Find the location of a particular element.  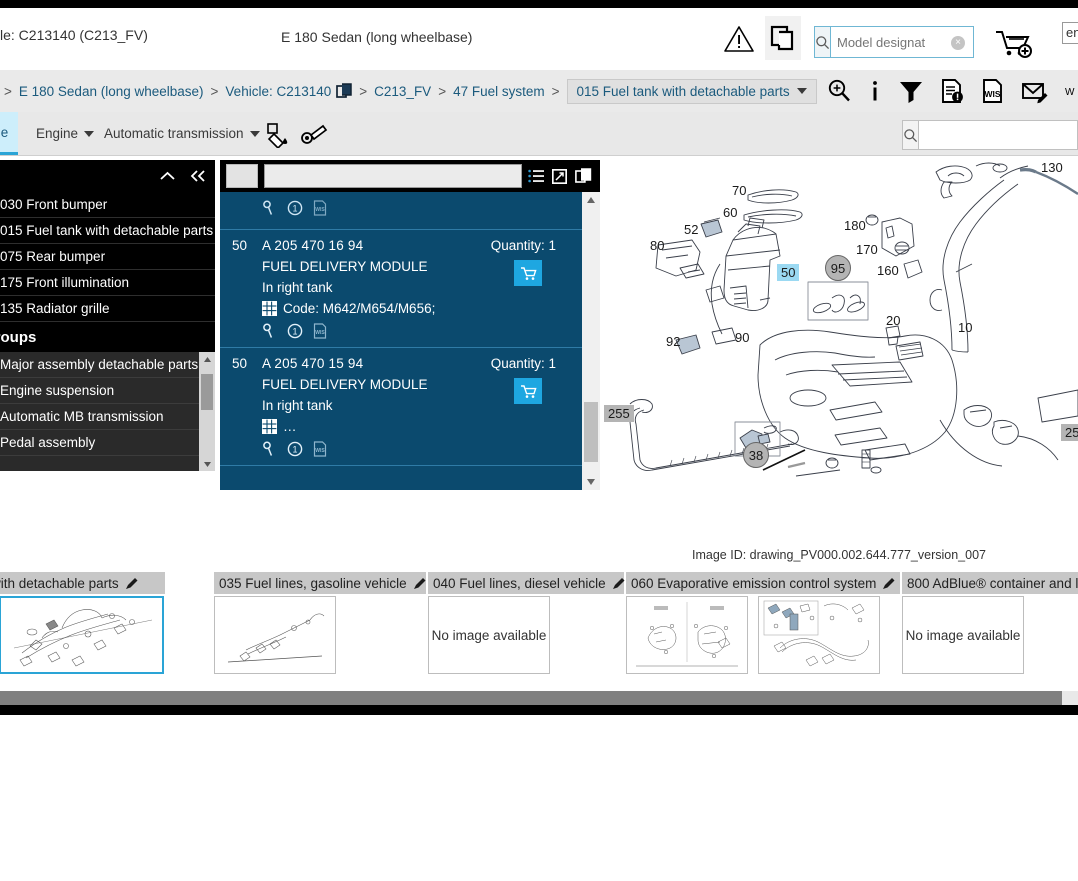

list-view-icon is located at coordinates (536, 176).